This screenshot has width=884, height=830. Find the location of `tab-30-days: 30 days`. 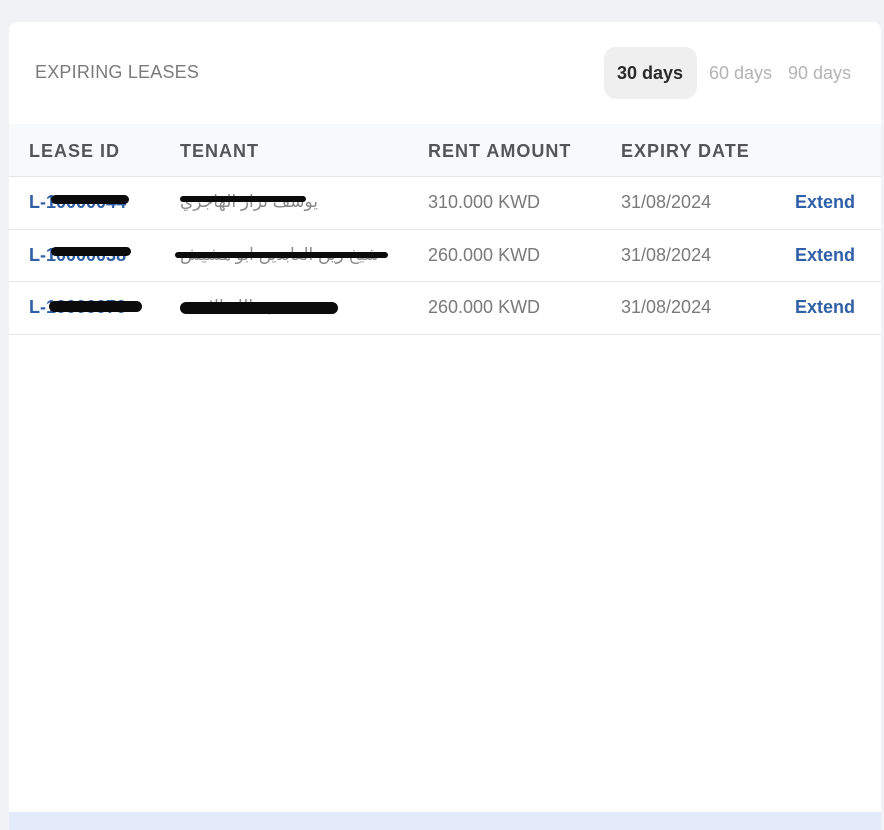

tab-30-days: 30 days is located at coordinates (650, 73).